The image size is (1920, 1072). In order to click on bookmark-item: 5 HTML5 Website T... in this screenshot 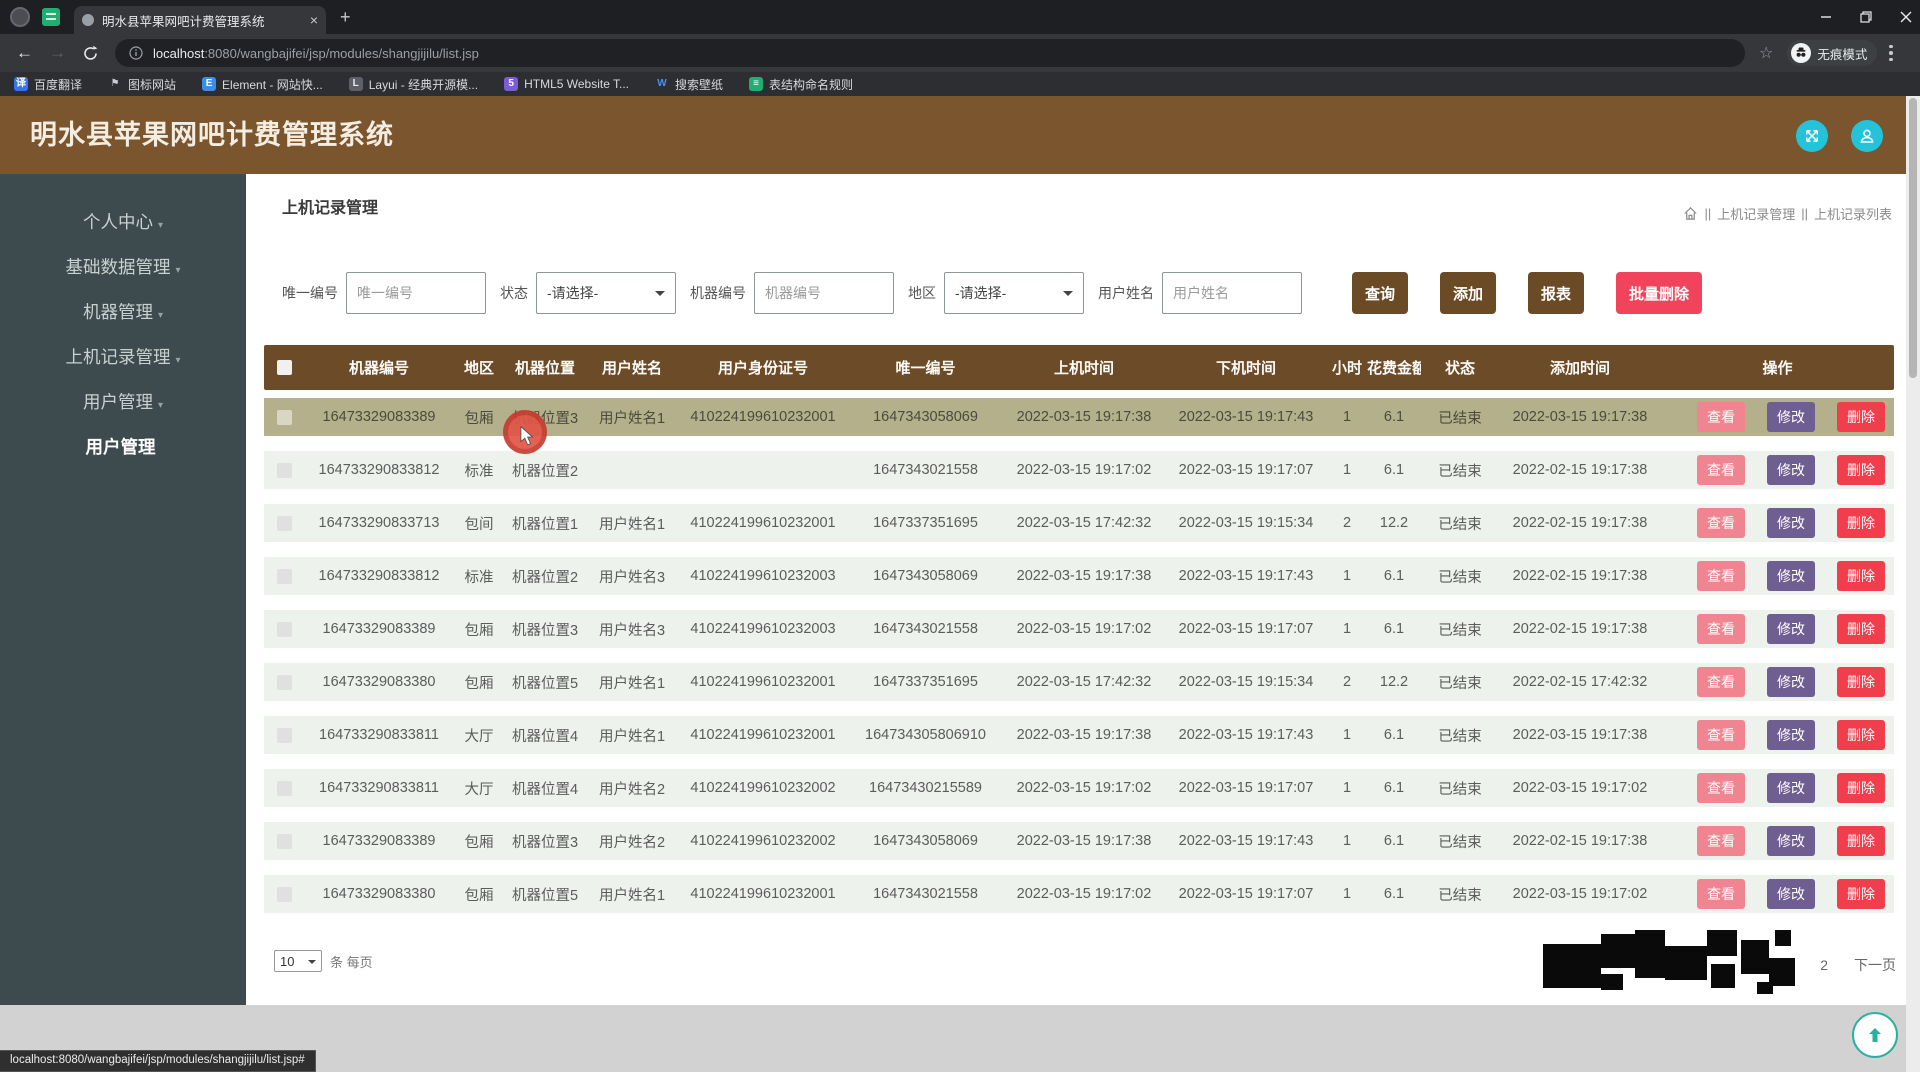, I will do `click(566, 84)`.